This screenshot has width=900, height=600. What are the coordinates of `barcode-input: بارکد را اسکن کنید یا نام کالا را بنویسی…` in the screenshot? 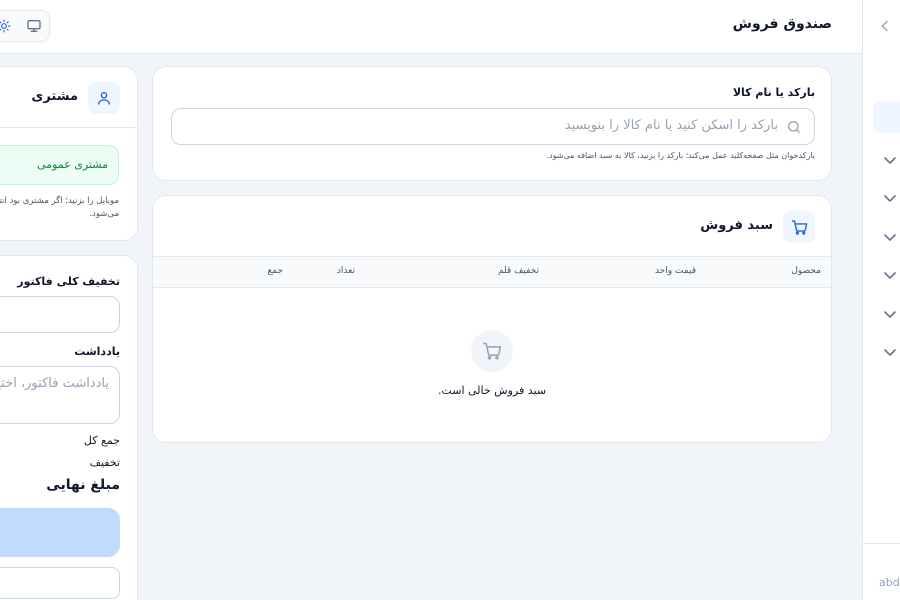 It's located at (493, 126).